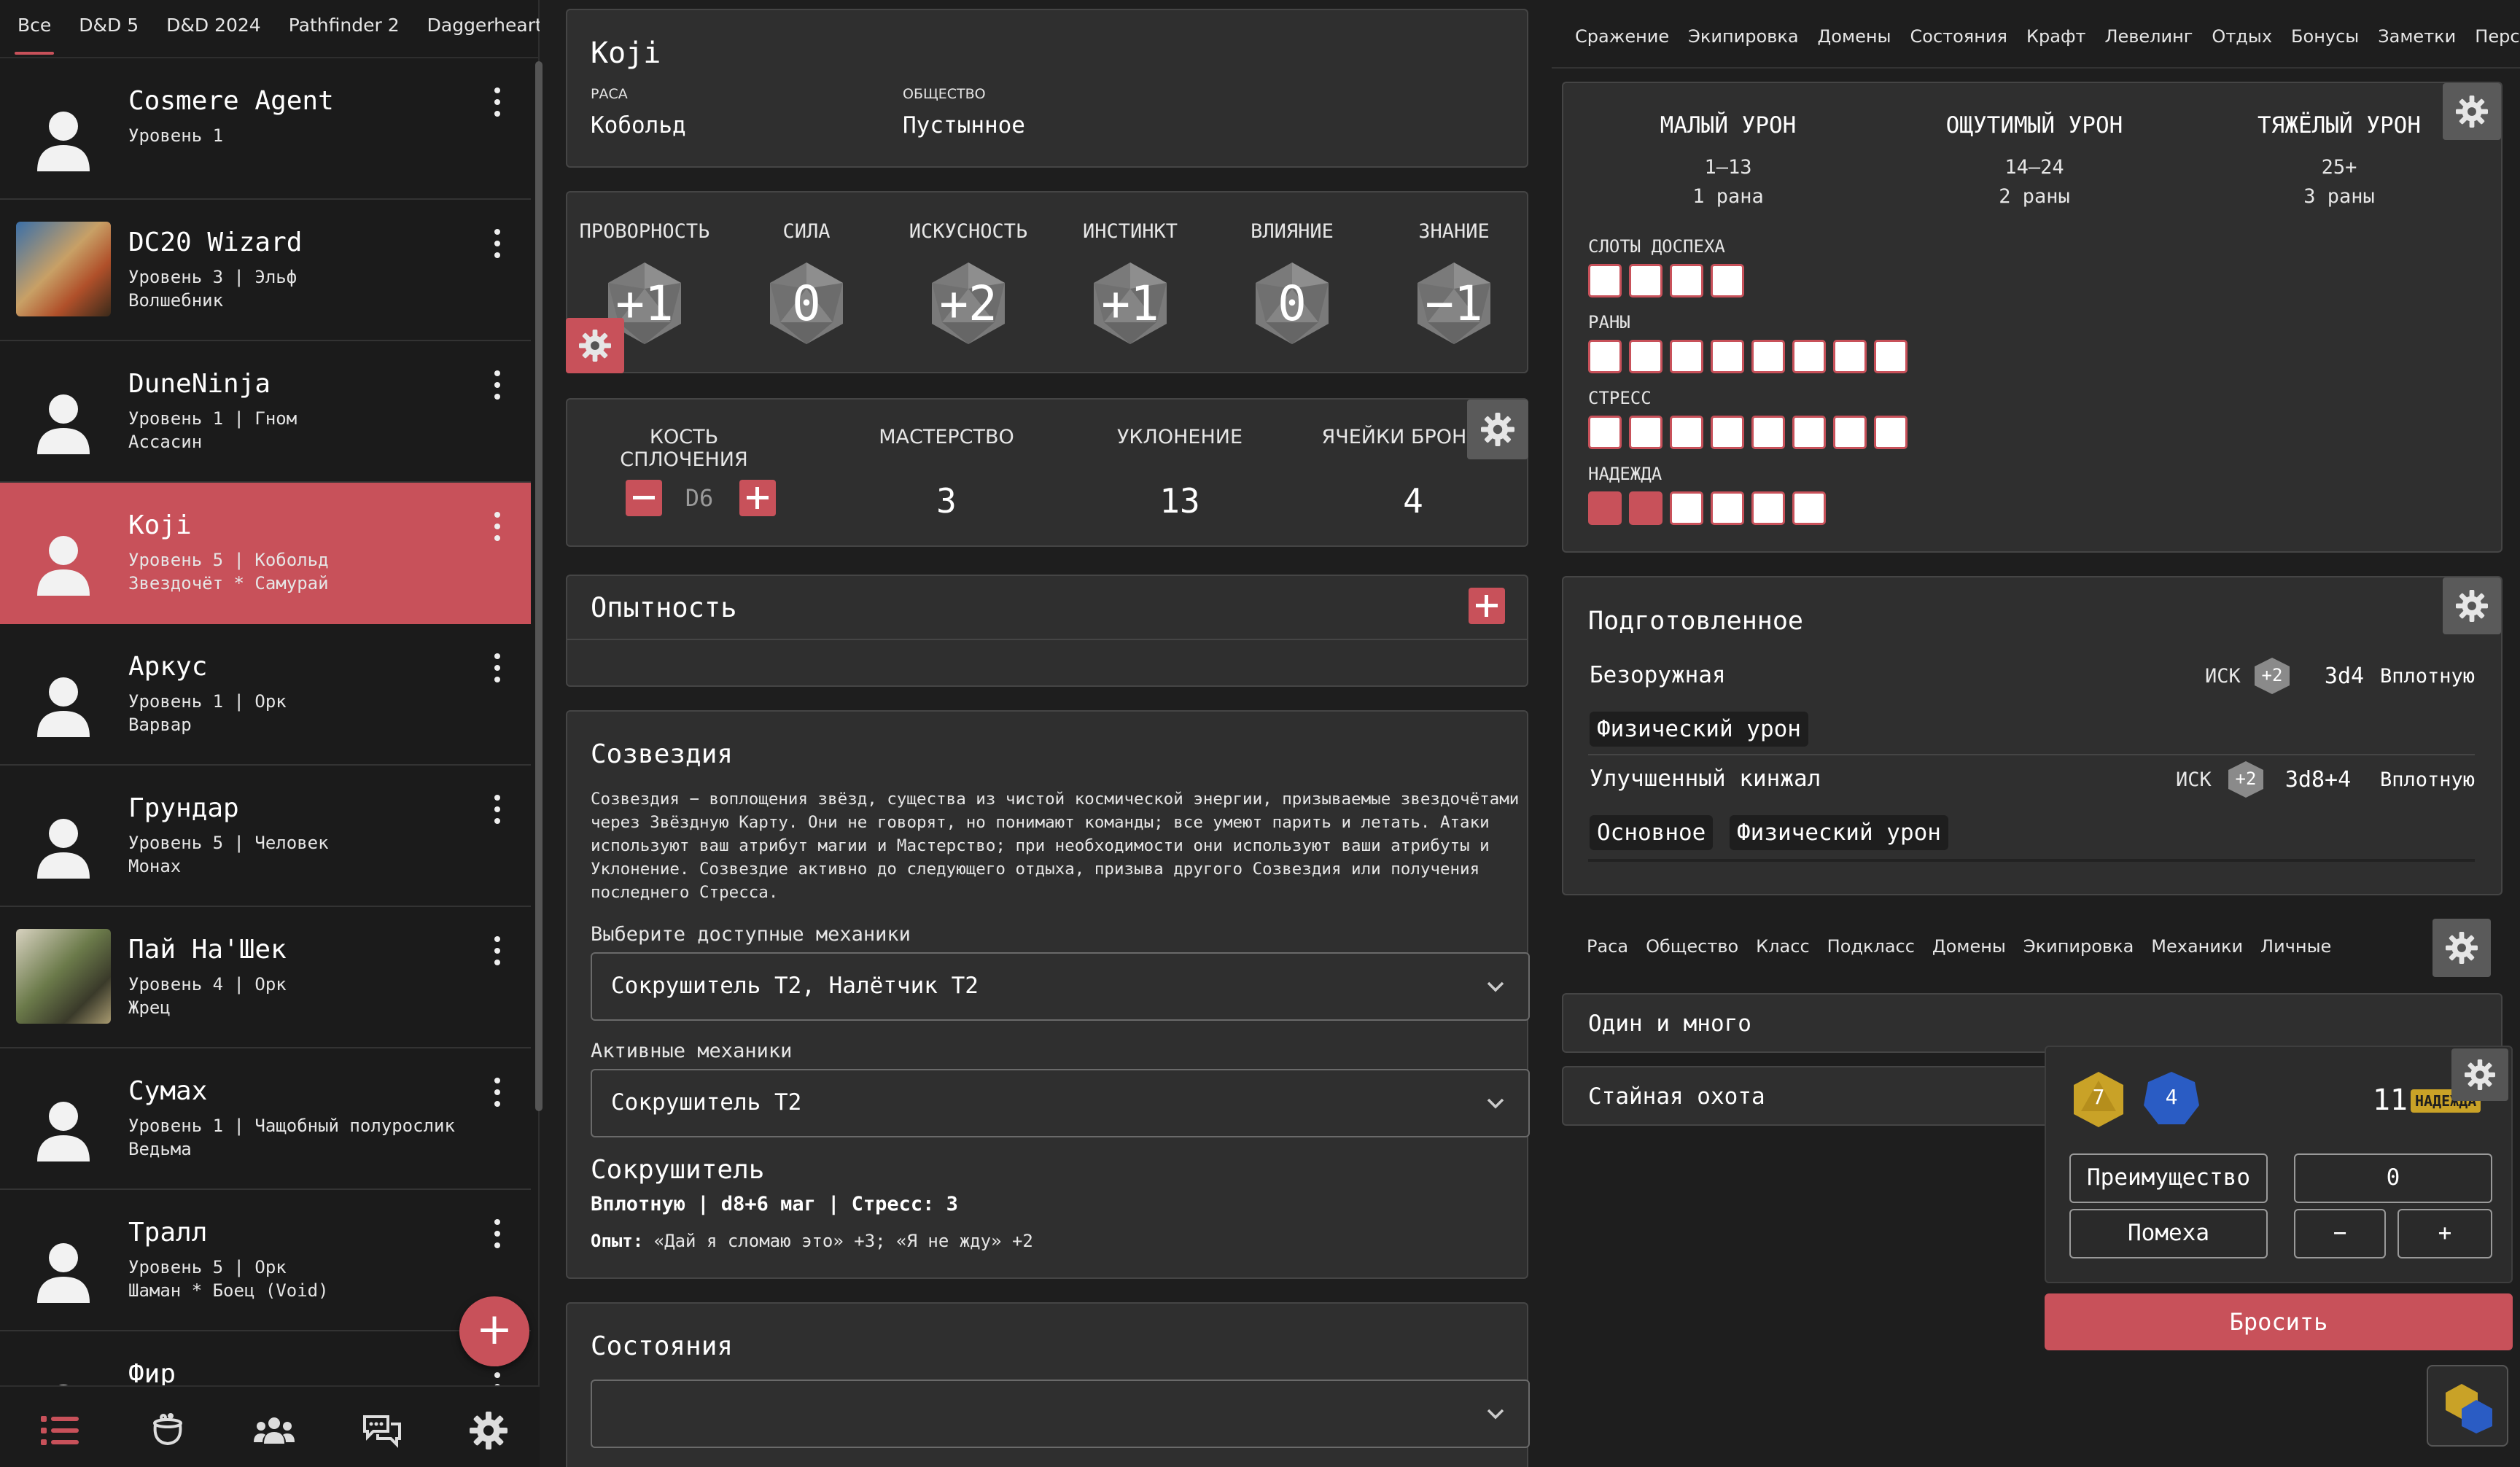  Describe the element at coordinates (168, 1430) in the screenshot. I see `cauldron-icon` at that location.